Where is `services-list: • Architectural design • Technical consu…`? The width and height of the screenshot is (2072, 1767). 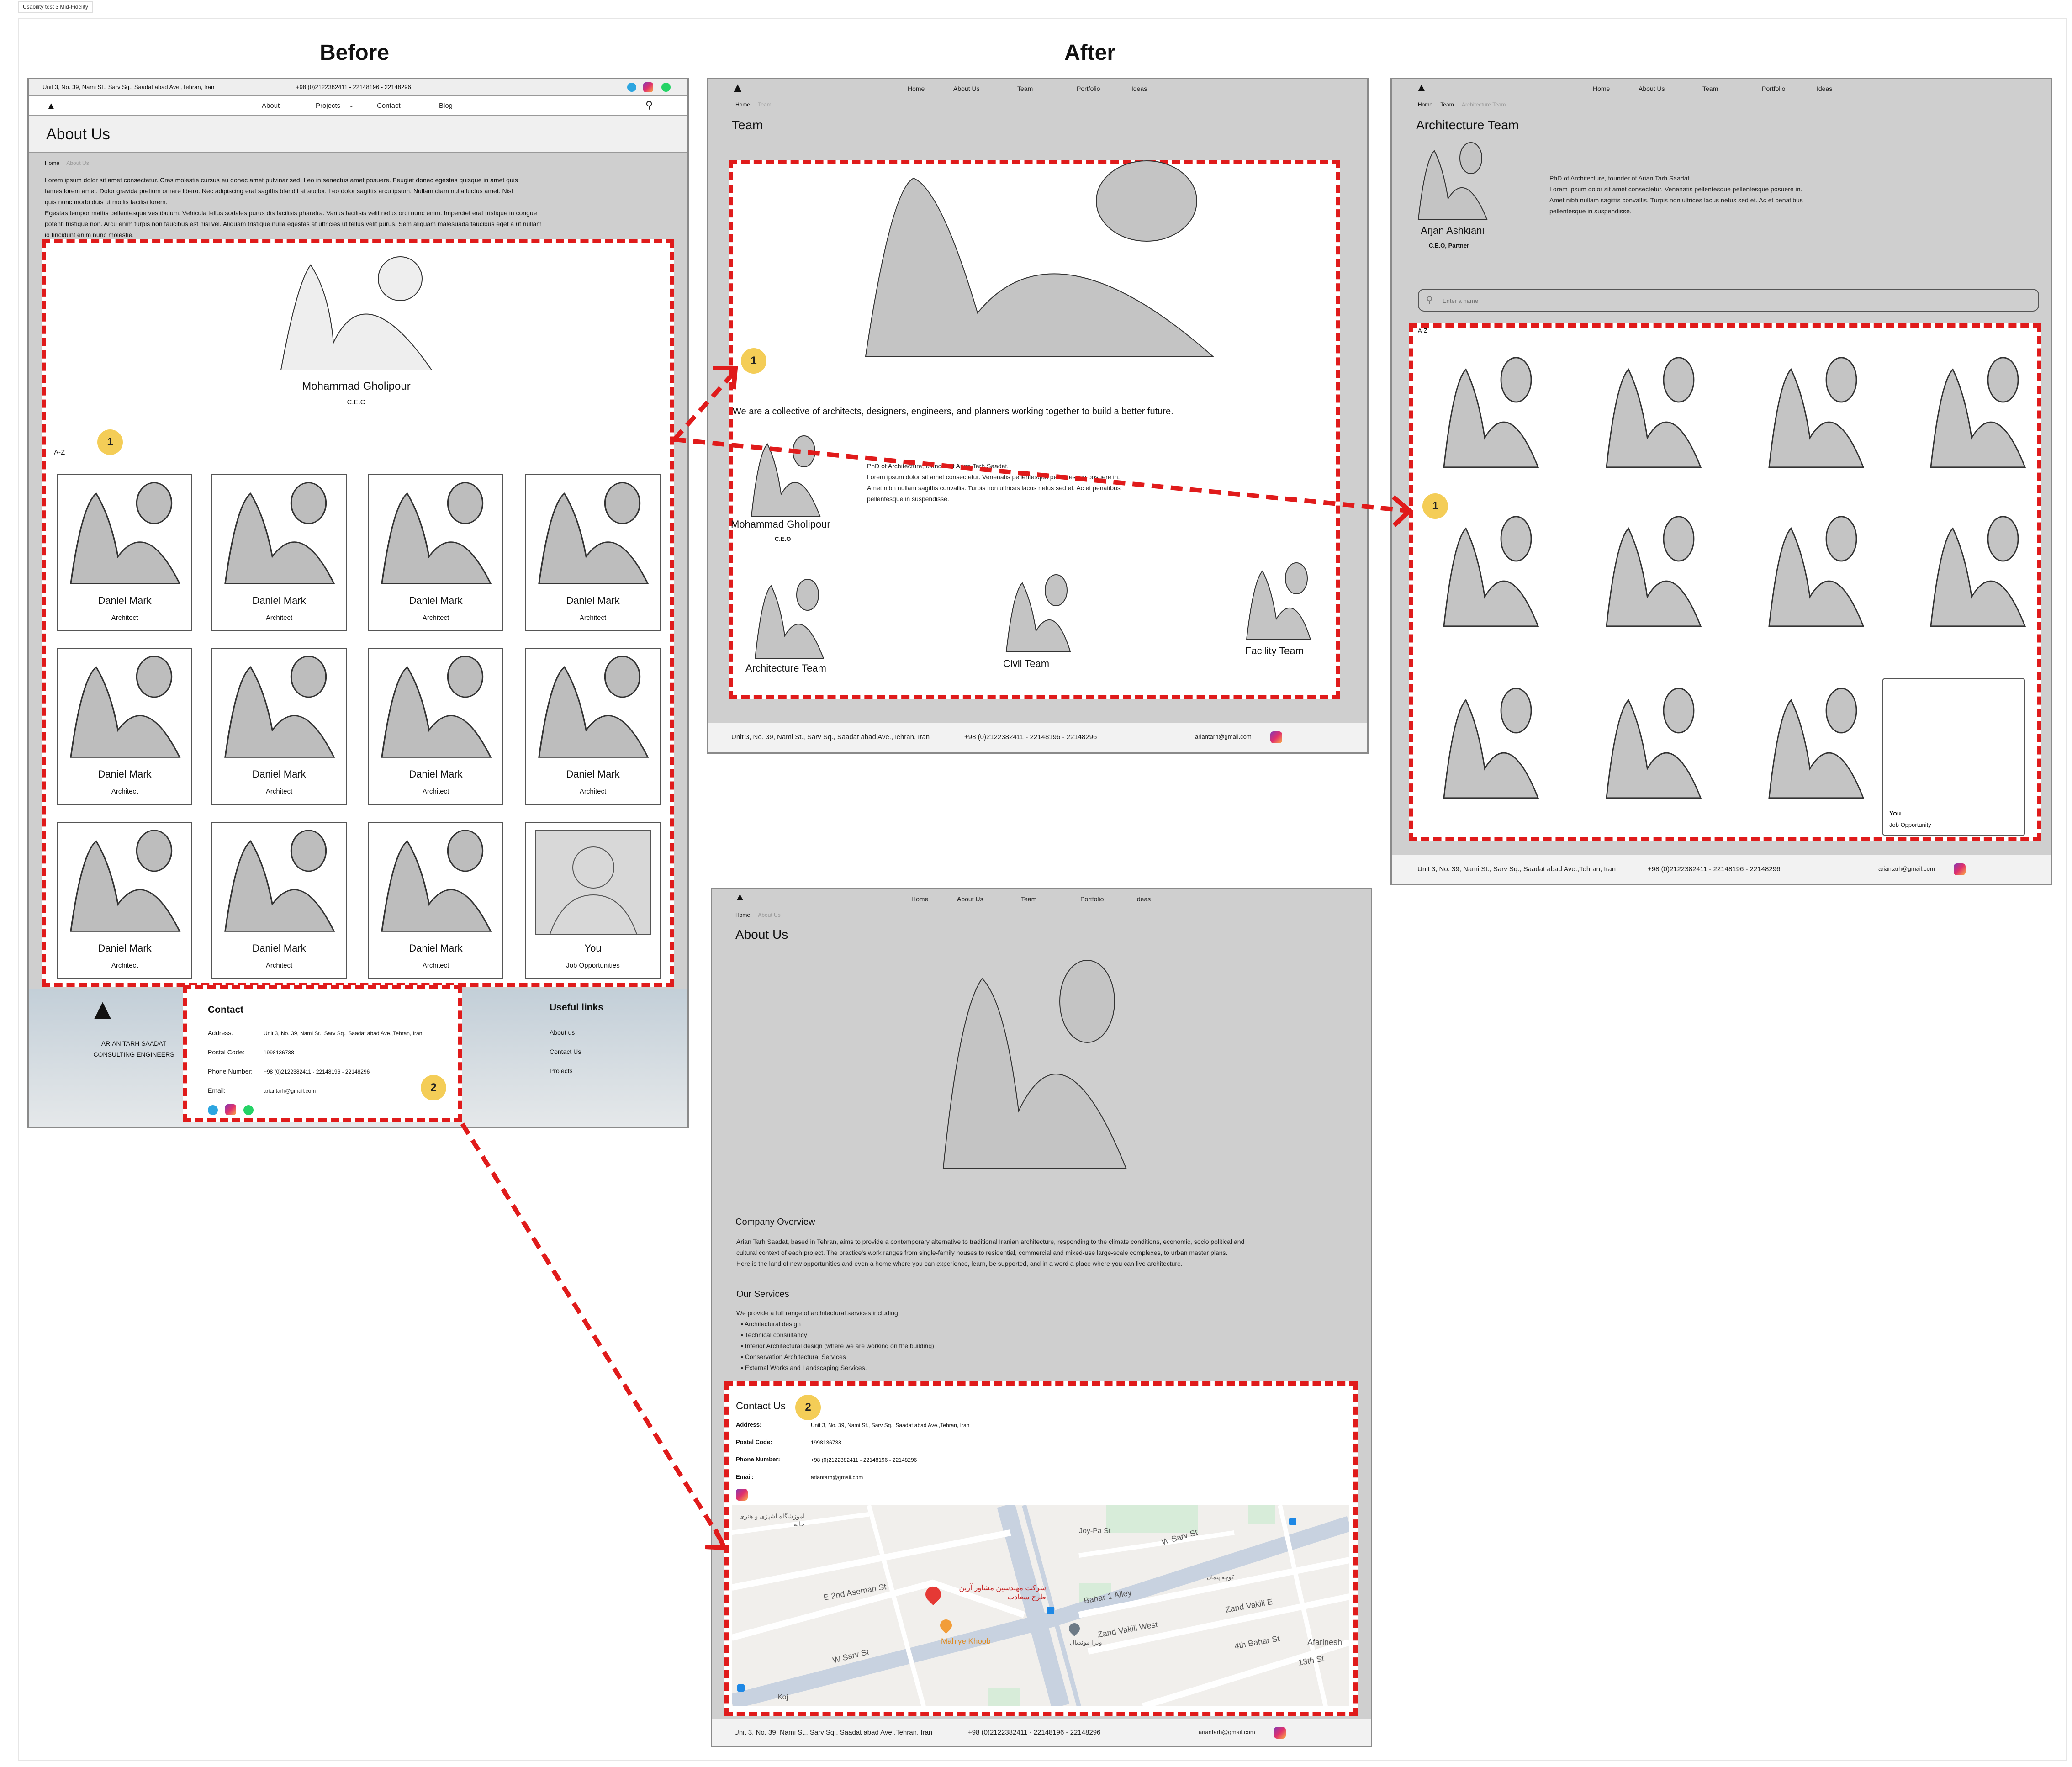 services-list: • Architectural design • Technical consu… is located at coordinates (837, 1345).